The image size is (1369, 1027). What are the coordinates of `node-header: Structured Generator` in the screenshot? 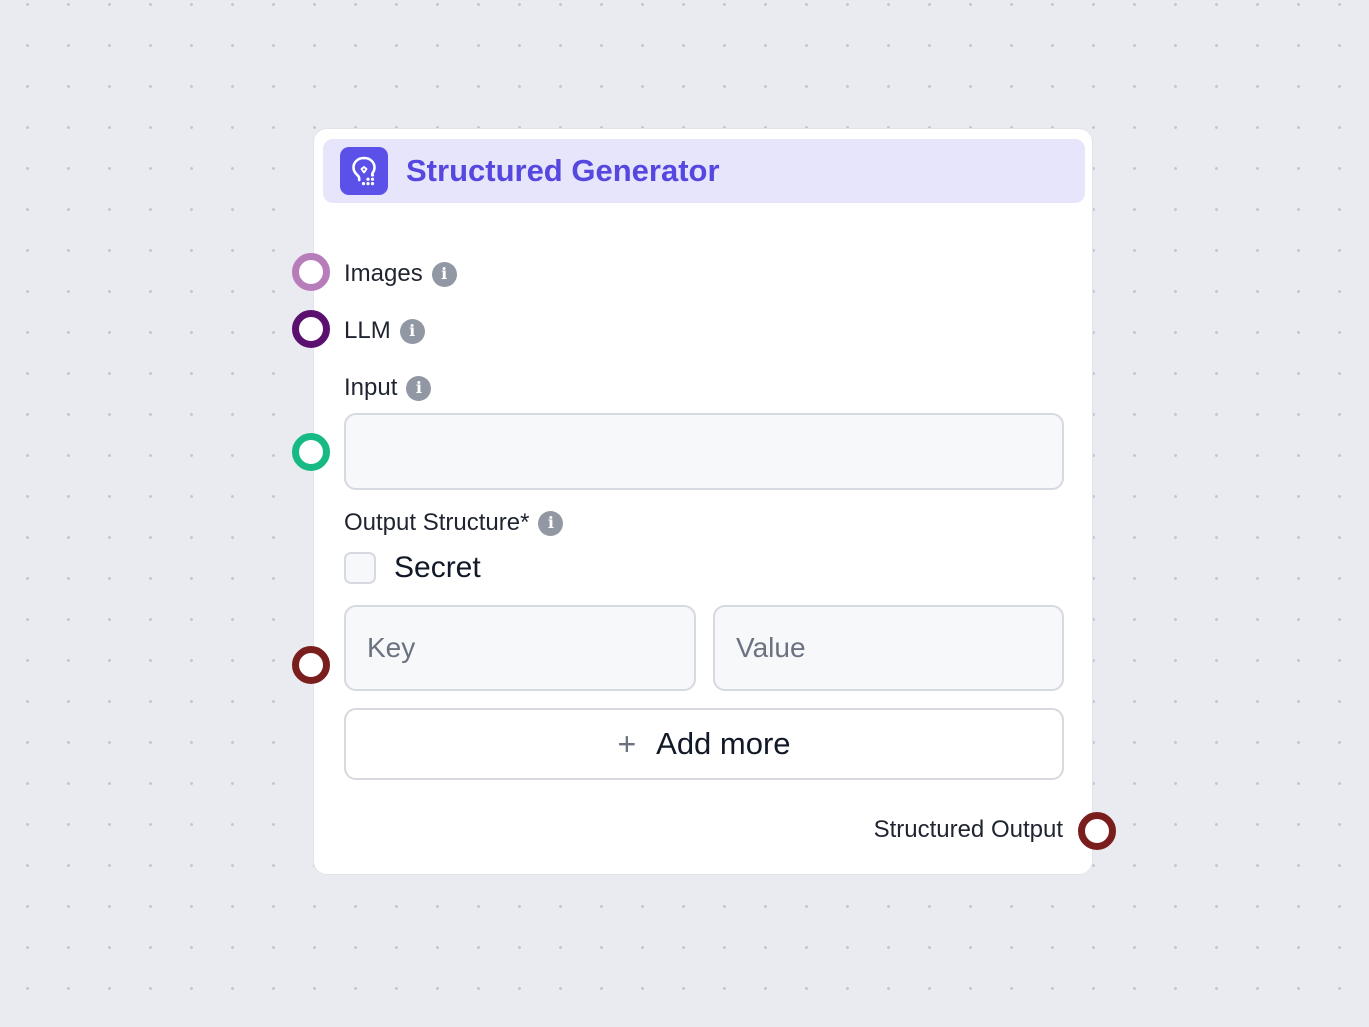 It's located at (704, 171).